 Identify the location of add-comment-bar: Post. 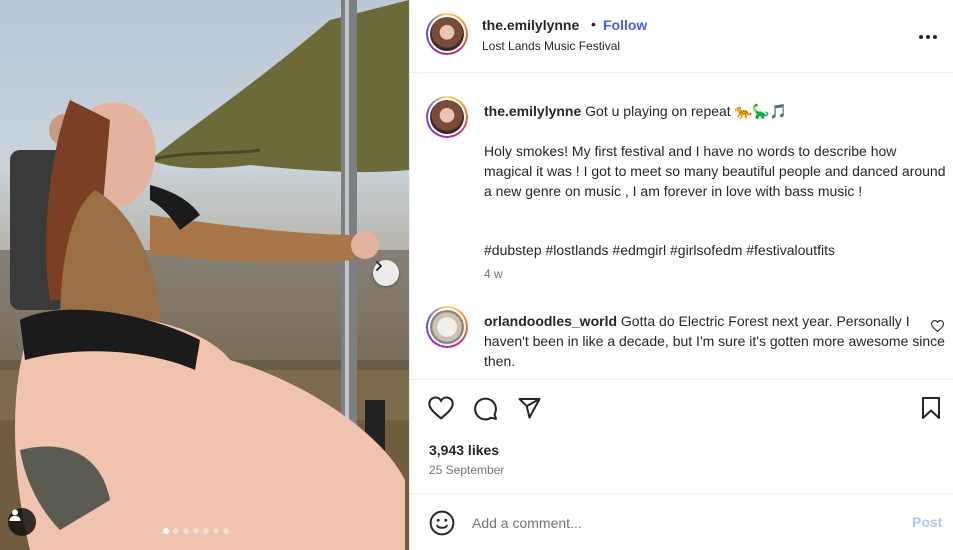
(681, 521).